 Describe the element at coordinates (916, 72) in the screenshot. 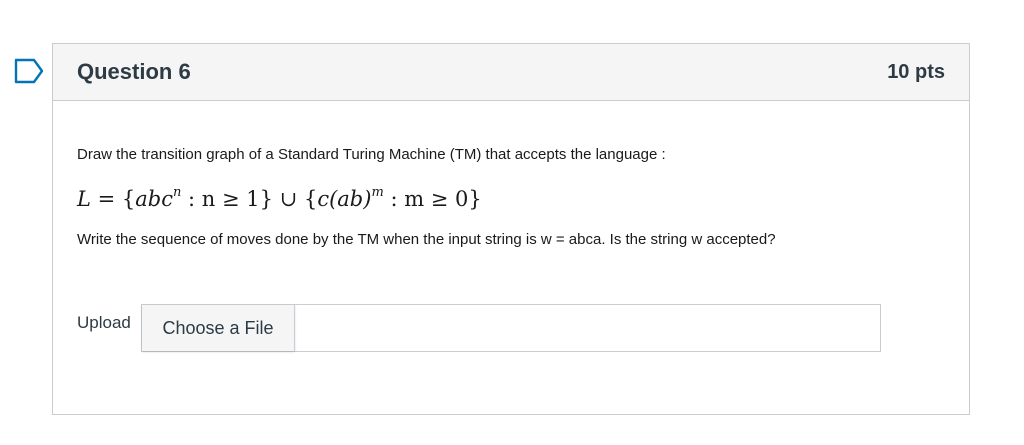

I see `question-points: 10 pts` at that location.